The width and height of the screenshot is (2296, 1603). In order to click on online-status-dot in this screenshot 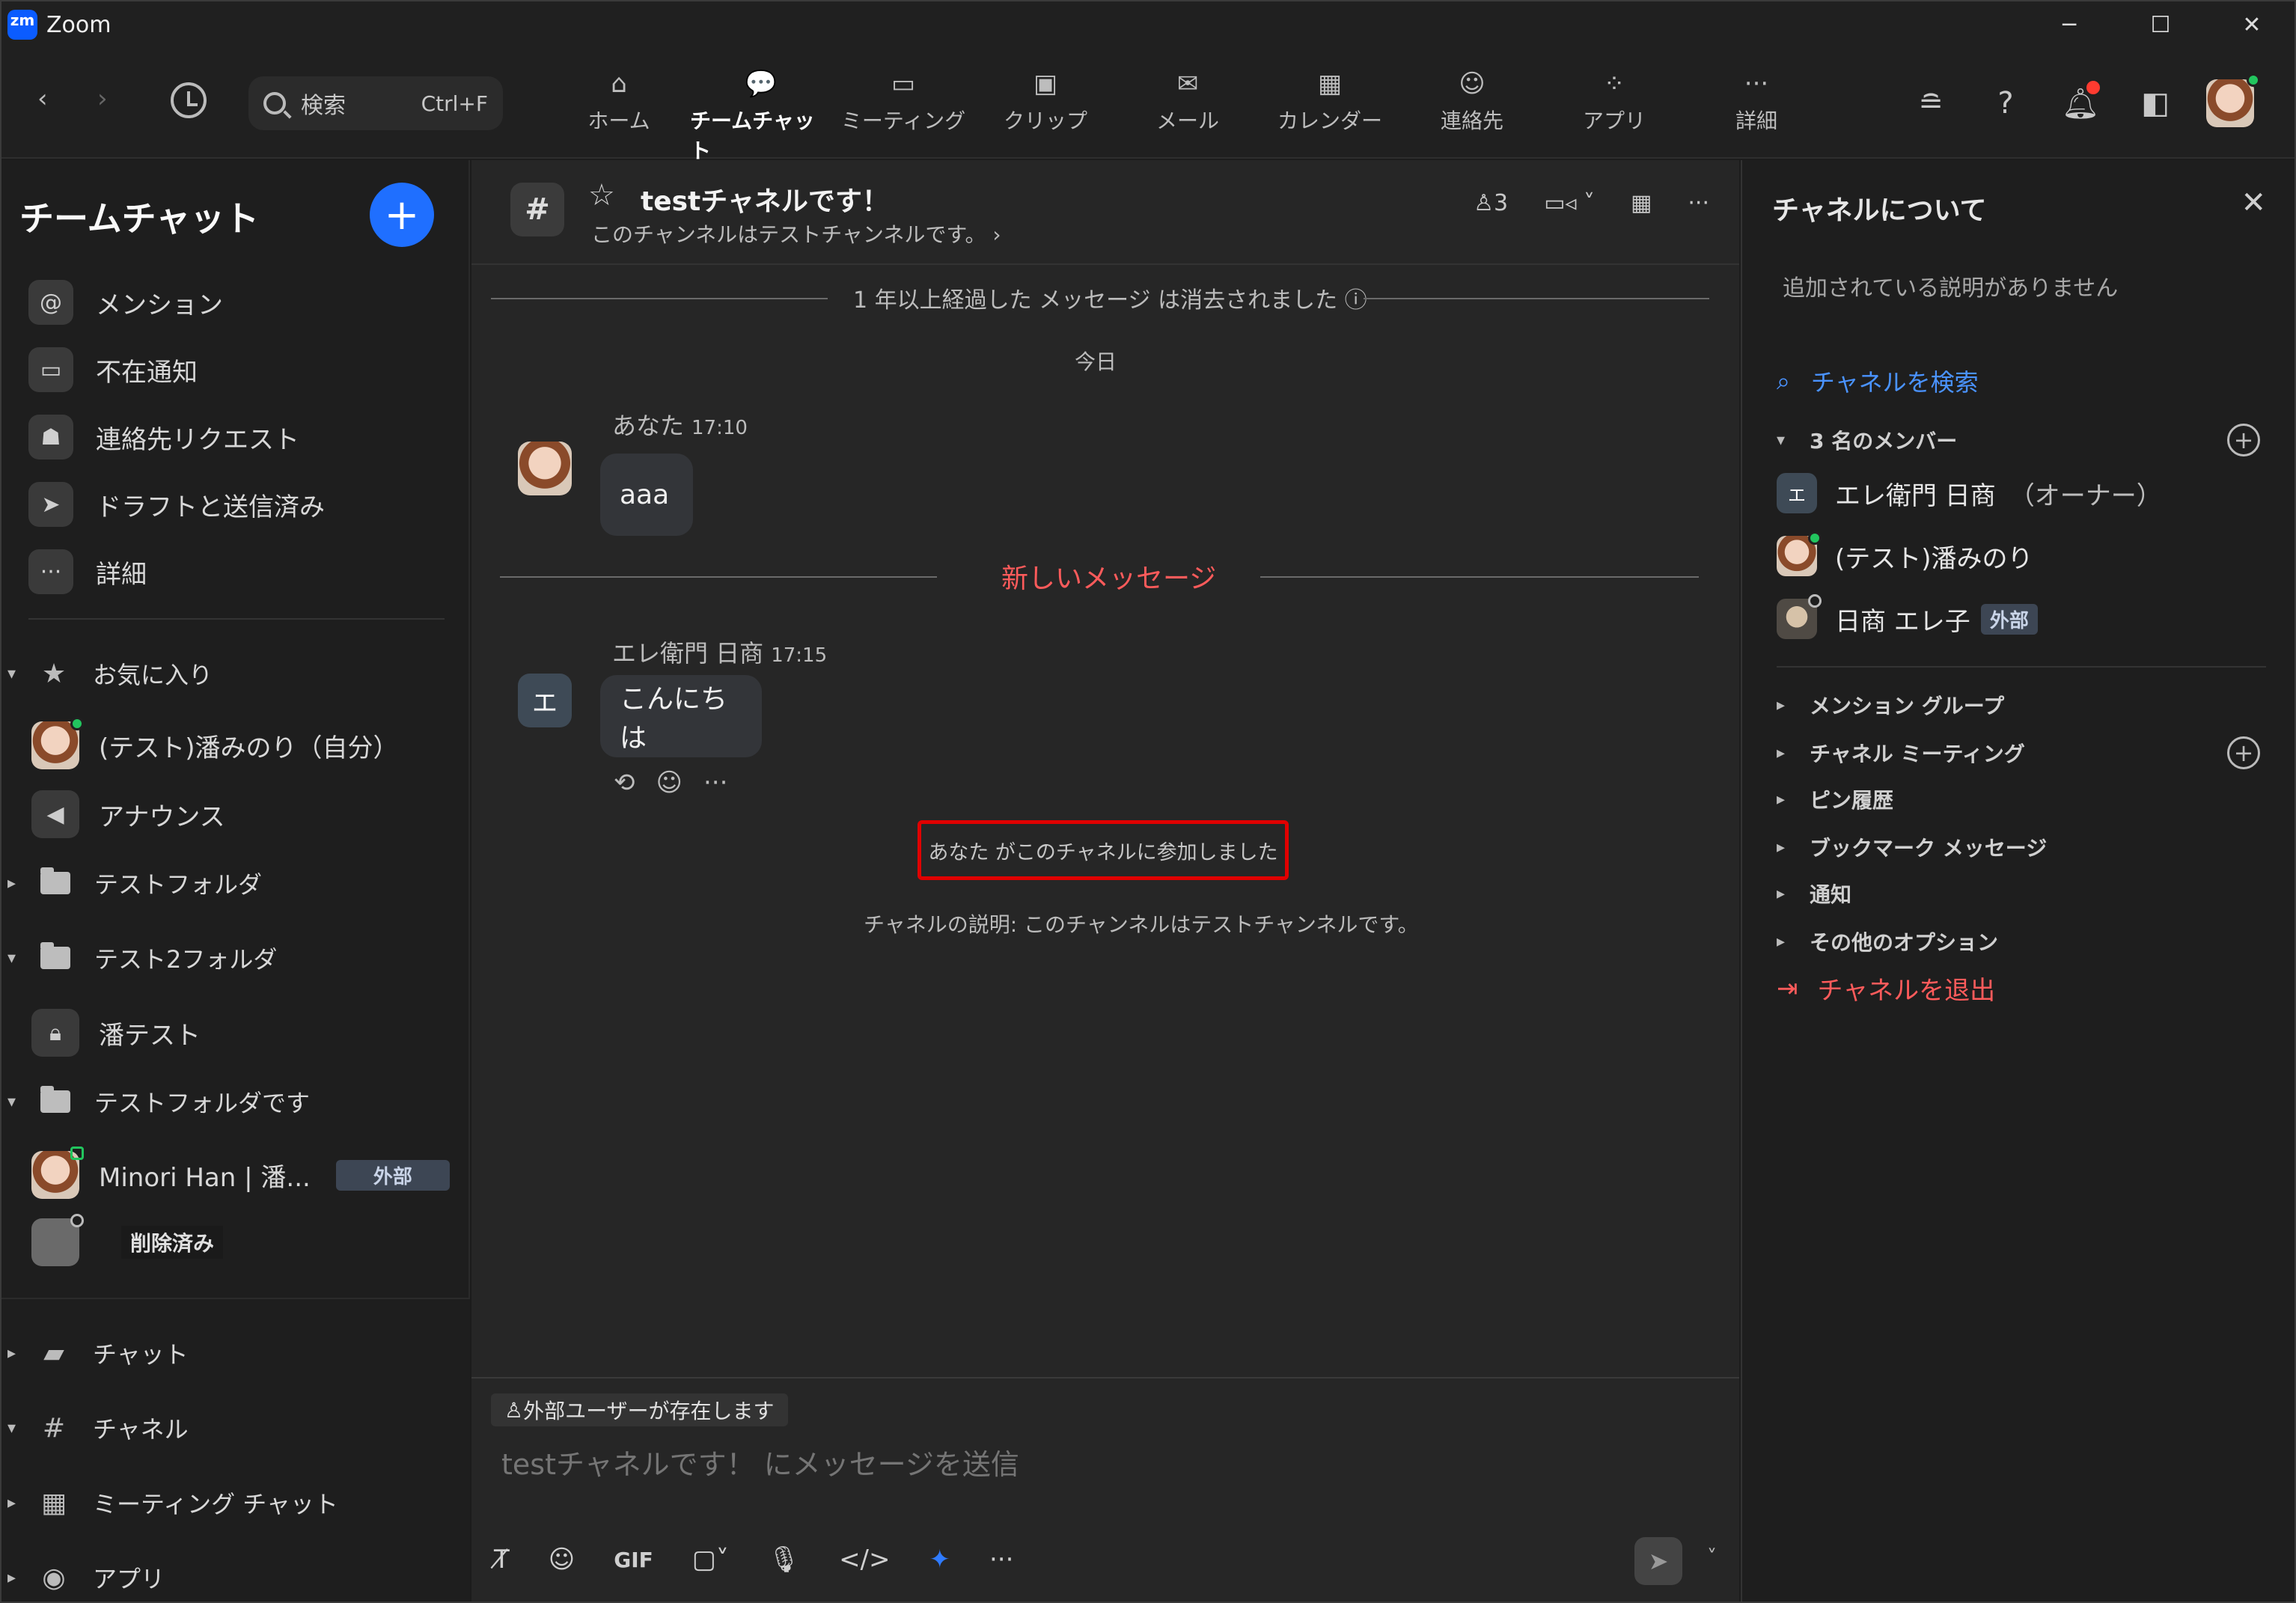, I will do `click(2253, 80)`.